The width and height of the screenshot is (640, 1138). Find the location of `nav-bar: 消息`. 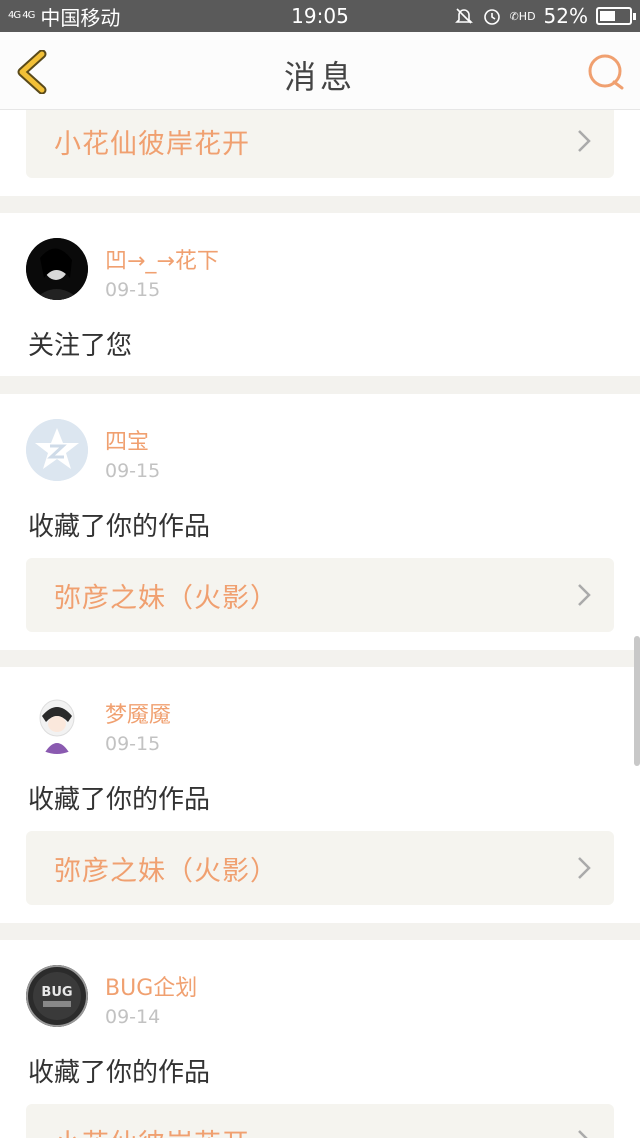

nav-bar: 消息 is located at coordinates (320, 71).